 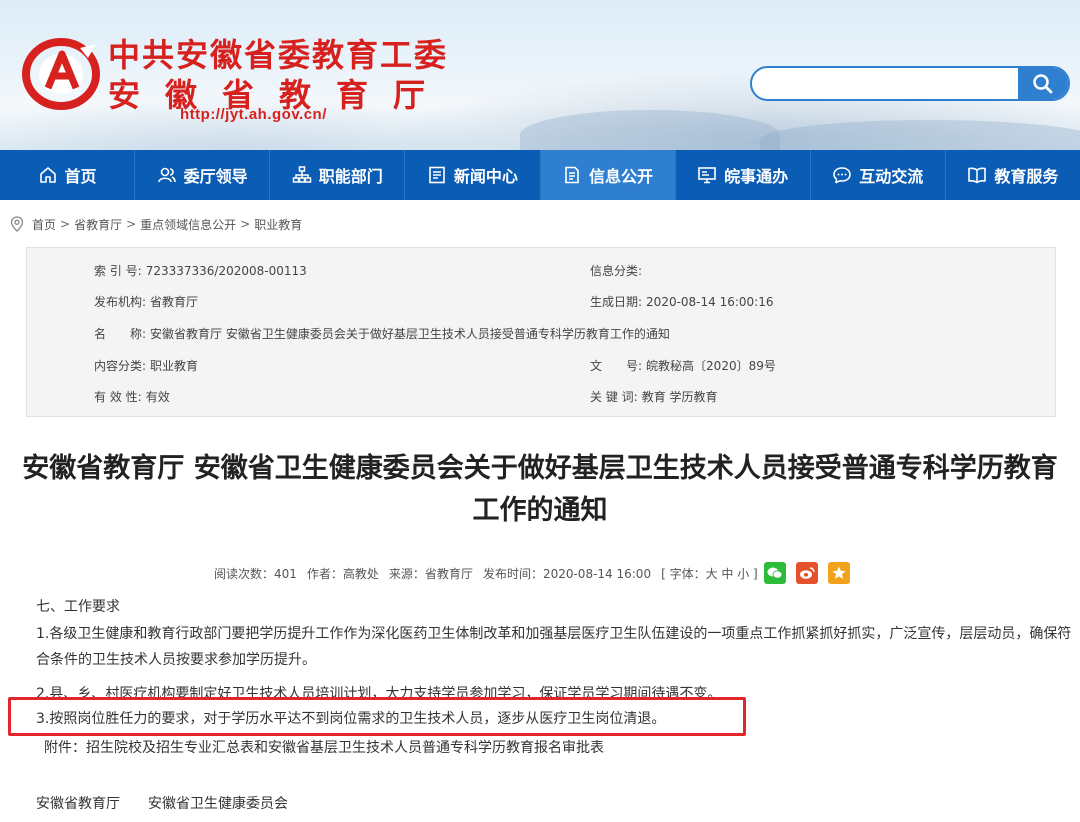 I want to click on monitor-icon, so click(x=707, y=175).